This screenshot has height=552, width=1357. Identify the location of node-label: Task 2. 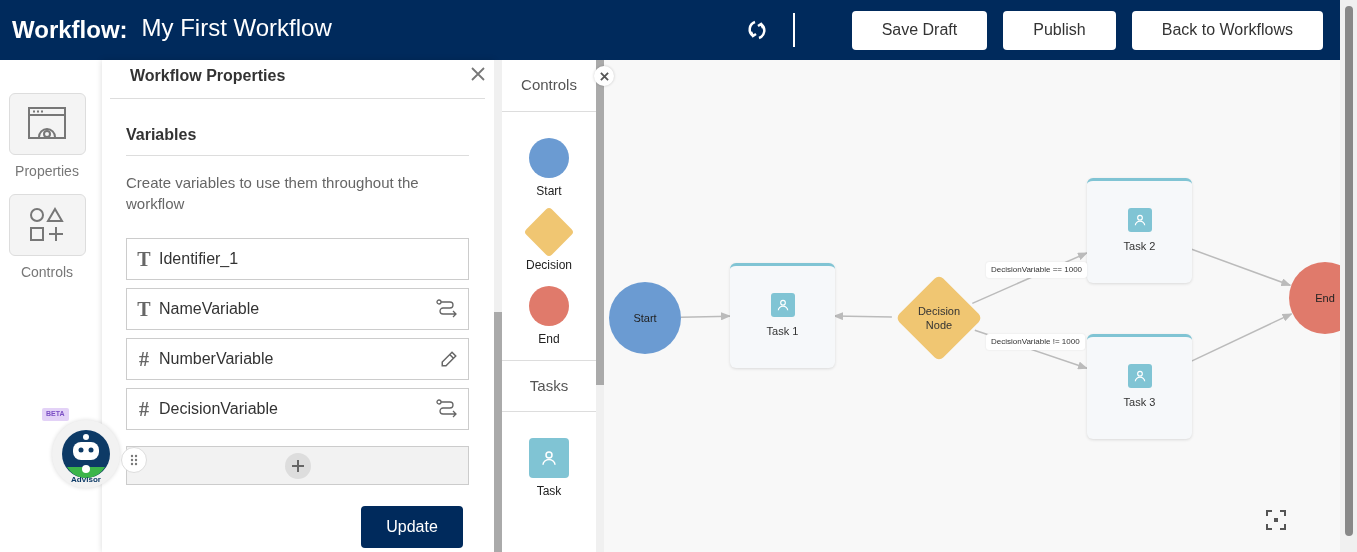
(1139, 246).